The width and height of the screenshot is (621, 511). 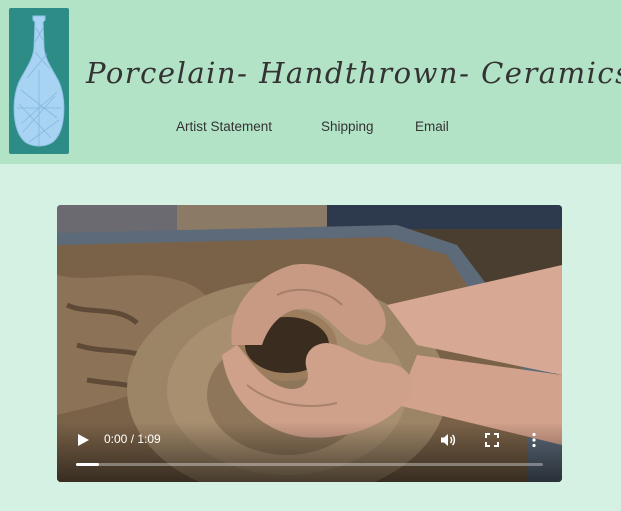 What do you see at coordinates (88, 464) in the screenshot?
I see `video-progress-fill` at bounding box center [88, 464].